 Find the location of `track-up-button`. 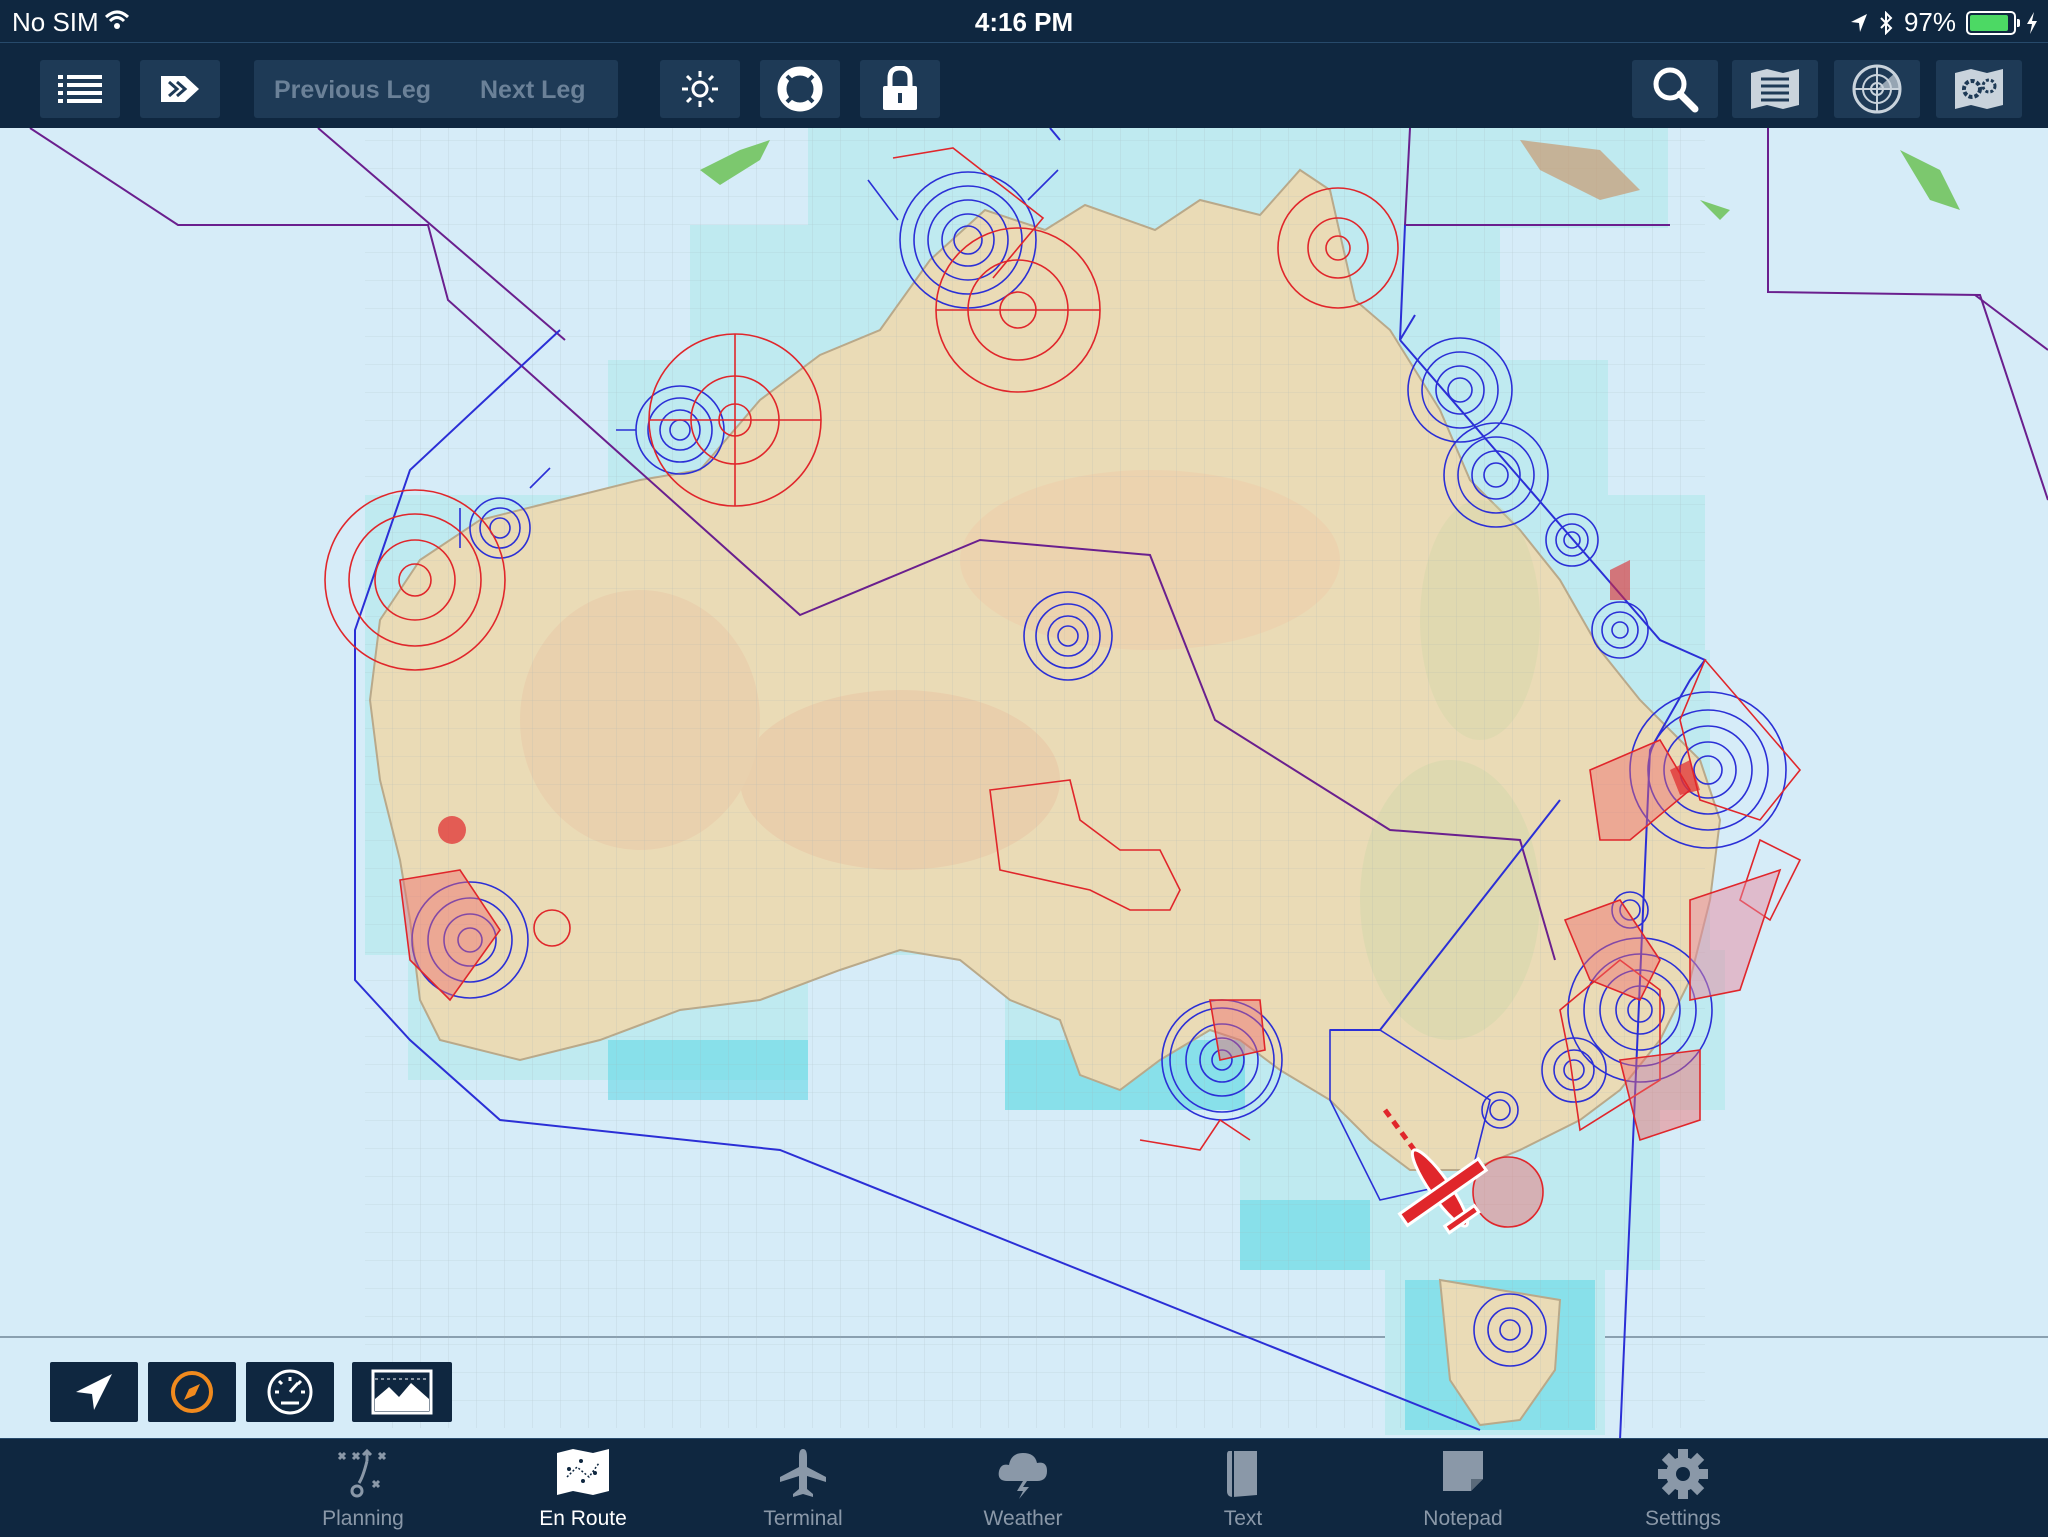

track-up-button is located at coordinates (94, 1392).